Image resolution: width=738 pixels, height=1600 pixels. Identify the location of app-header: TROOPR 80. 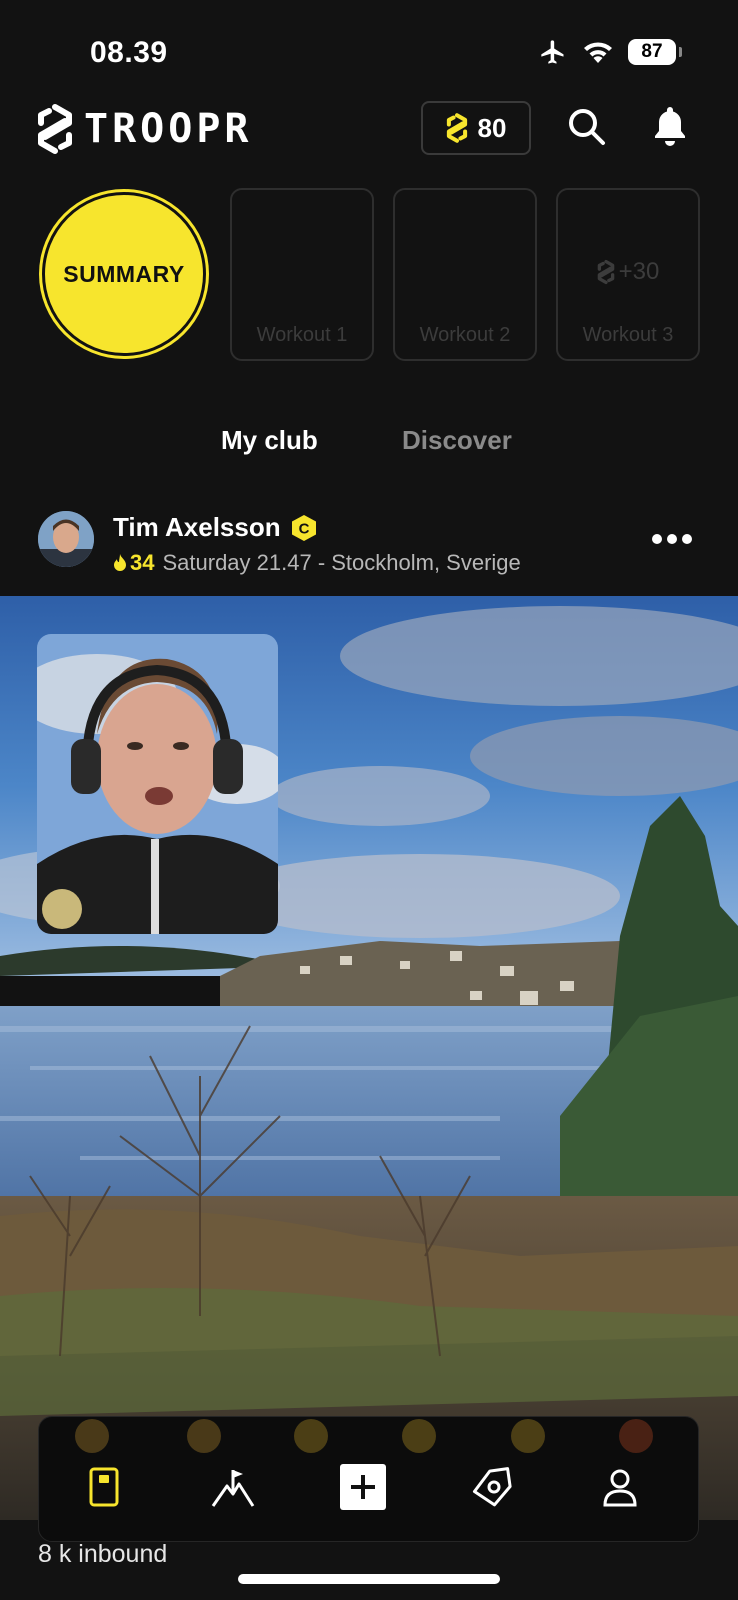
(369, 128).